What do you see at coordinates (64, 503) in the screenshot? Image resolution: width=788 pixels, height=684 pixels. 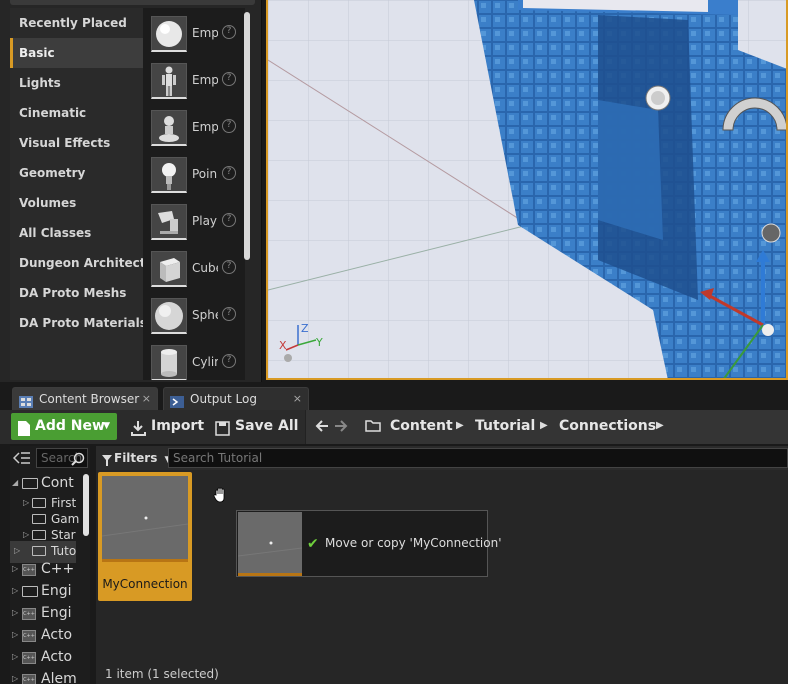 I see `tree-row-label: First` at bounding box center [64, 503].